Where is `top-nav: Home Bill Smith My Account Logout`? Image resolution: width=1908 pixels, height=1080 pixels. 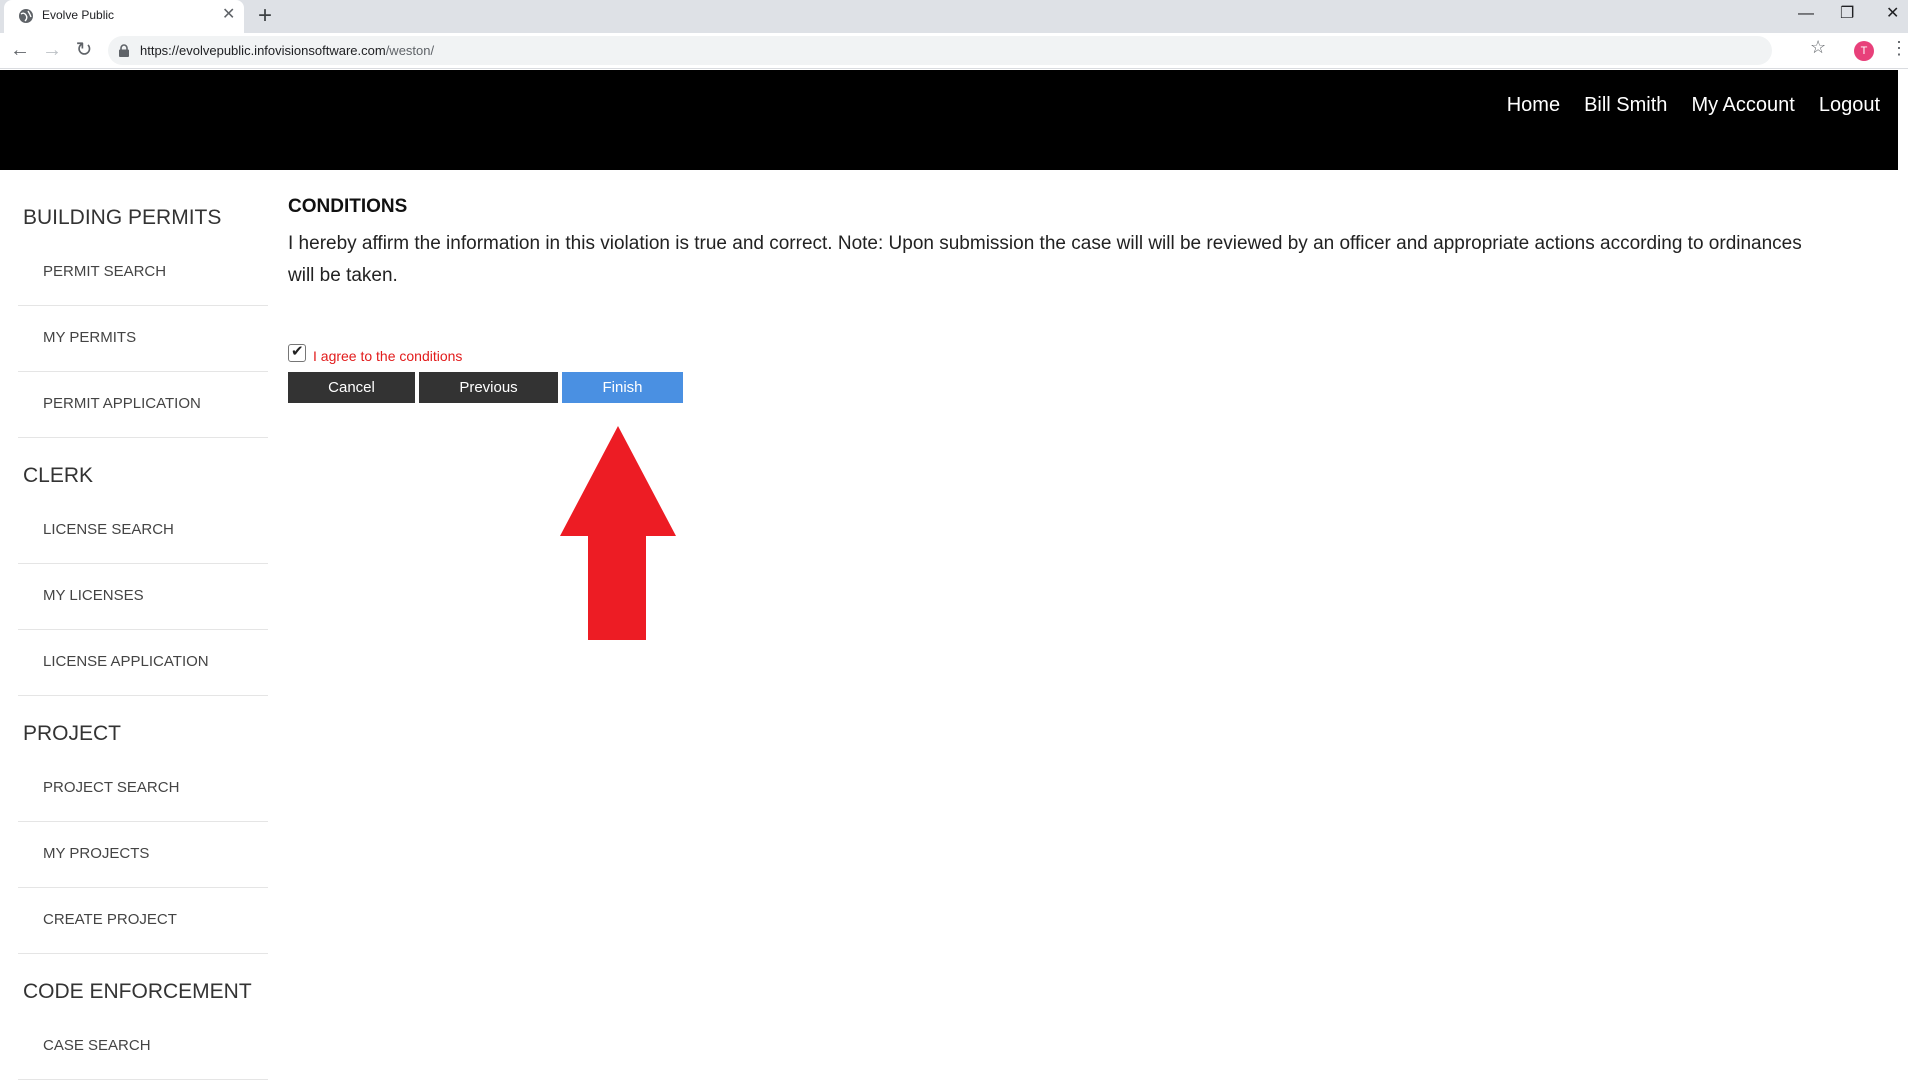
top-nav: Home Bill Smith My Account Logout is located at coordinates (1693, 105).